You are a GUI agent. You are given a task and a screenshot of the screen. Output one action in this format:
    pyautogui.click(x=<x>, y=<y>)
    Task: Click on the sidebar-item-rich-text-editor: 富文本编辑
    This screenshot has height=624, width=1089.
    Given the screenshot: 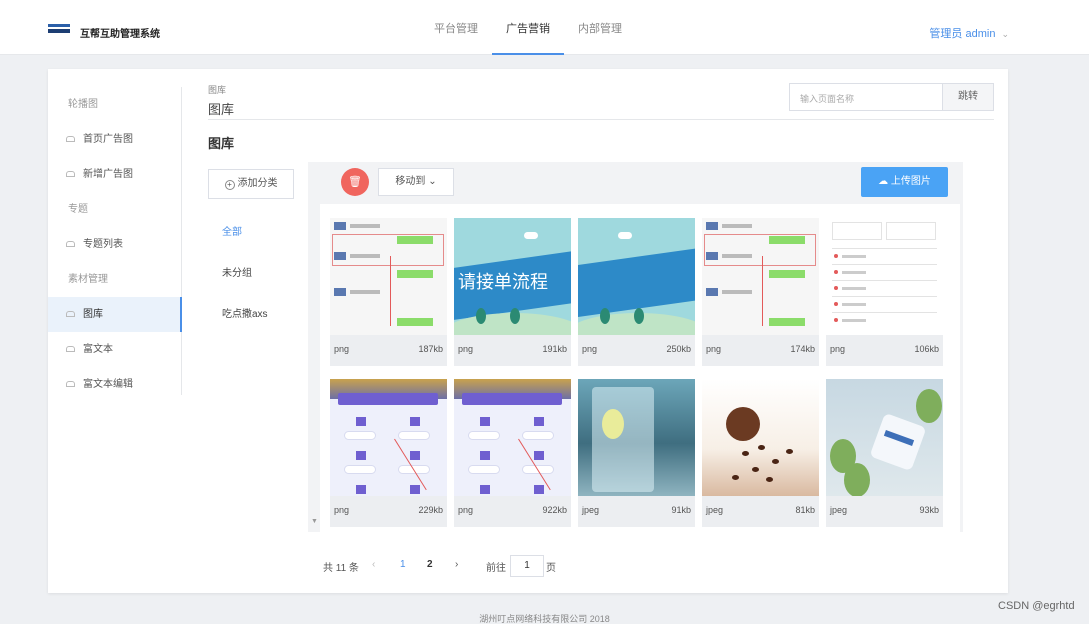 What is the action you would take?
    pyautogui.click(x=114, y=384)
    